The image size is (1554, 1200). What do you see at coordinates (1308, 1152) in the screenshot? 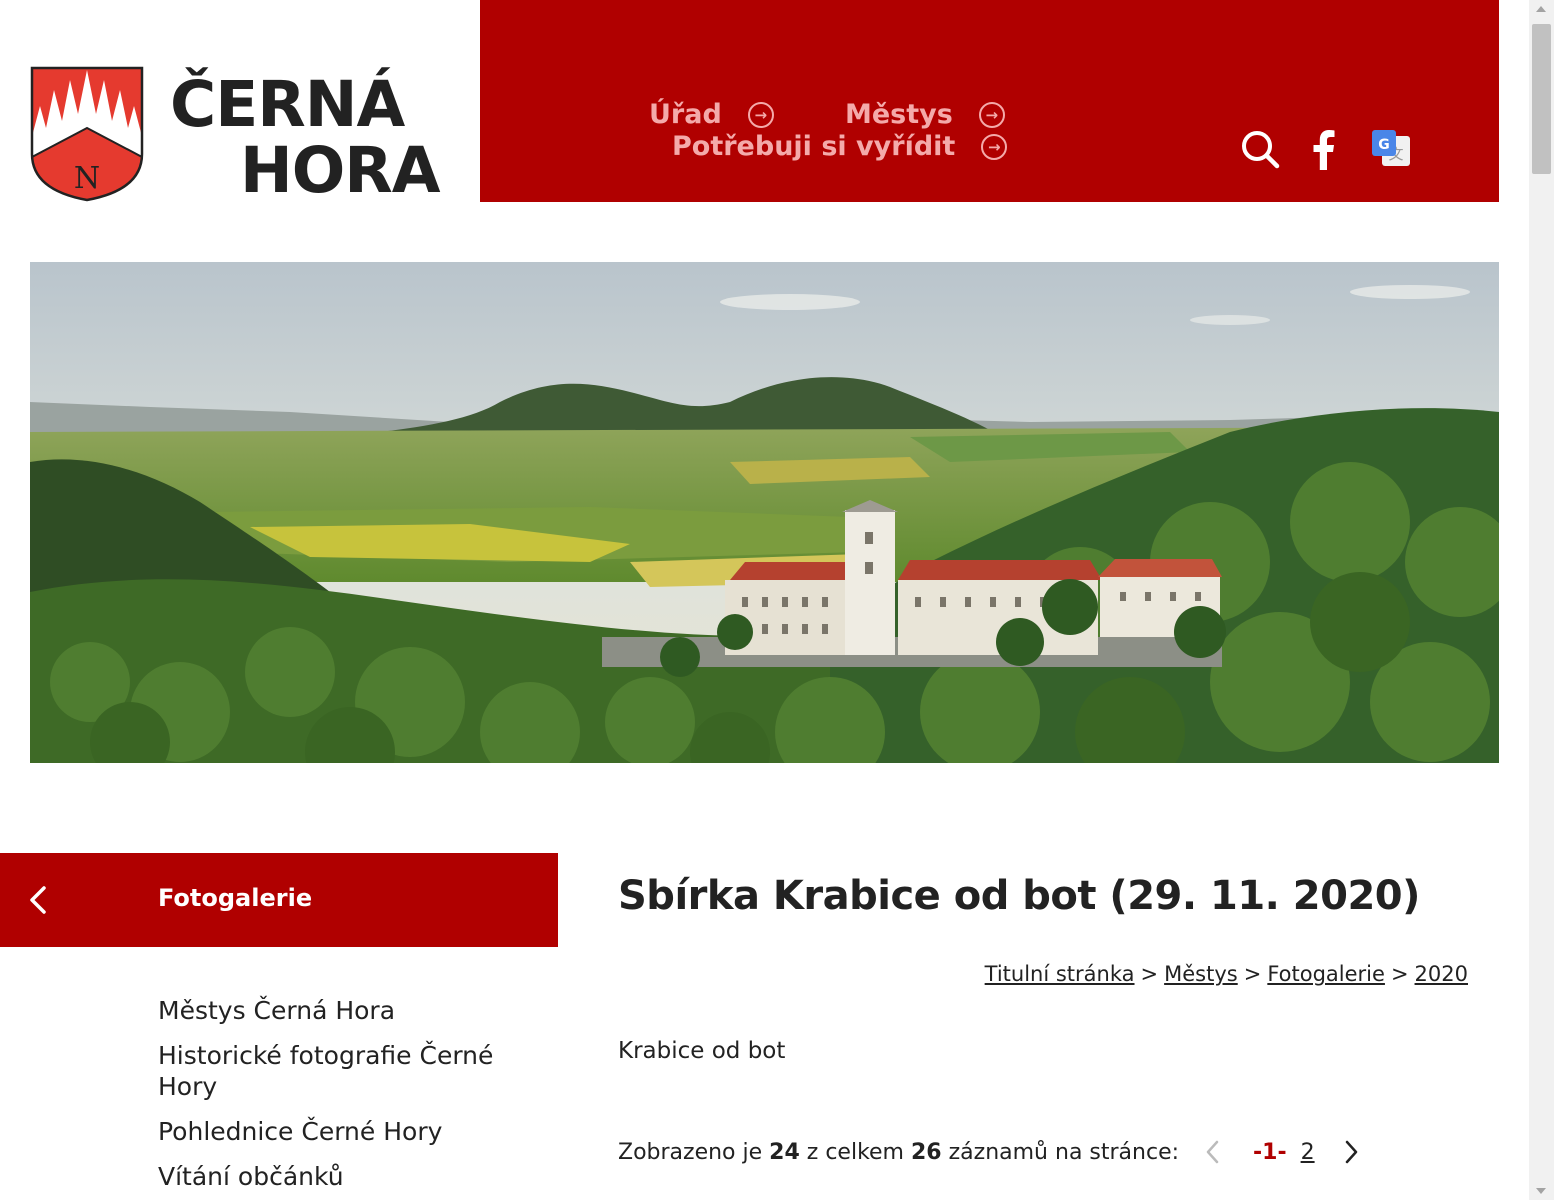
I see `page-link-2: 2` at bounding box center [1308, 1152].